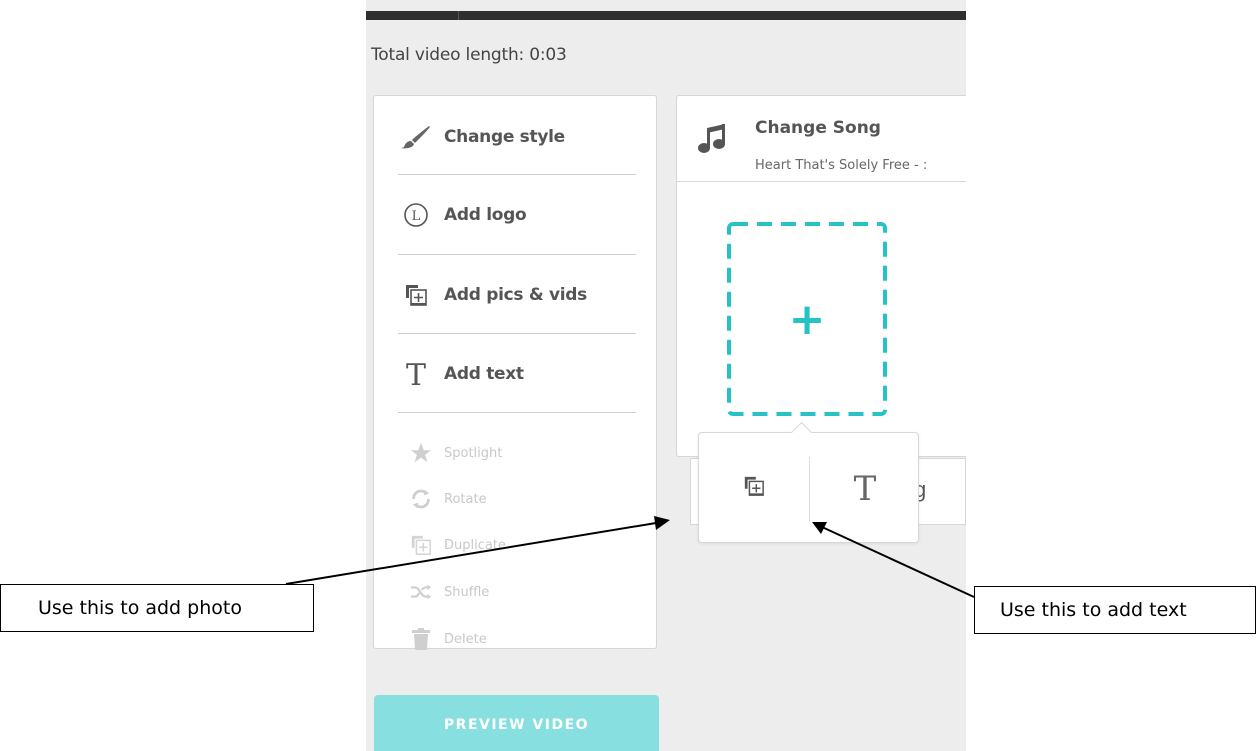 The width and height of the screenshot is (1256, 751). What do you see at coordinates (157, 608) in the screenshot?
I see `add-photo-callout: Use this to add photo` at bounding box center [157, 608].